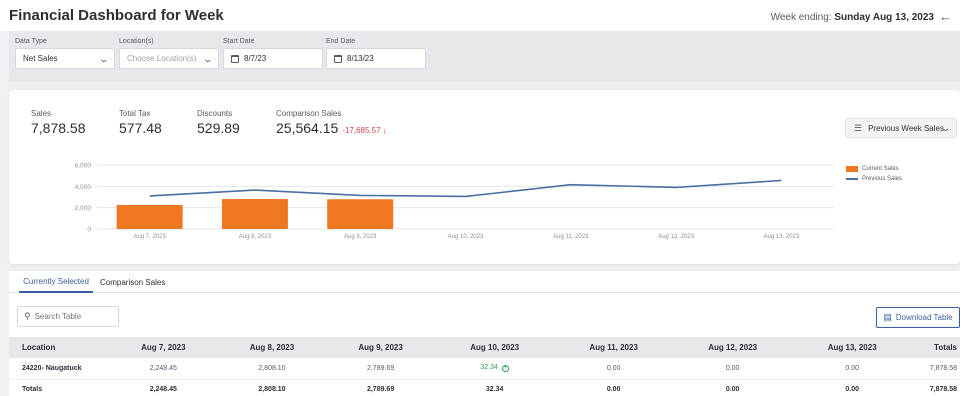 The image size is (960, 396). Describe the element at coordinates (163, 369) in the screenshot. I see `table-cell: 2,248.45` at that location.